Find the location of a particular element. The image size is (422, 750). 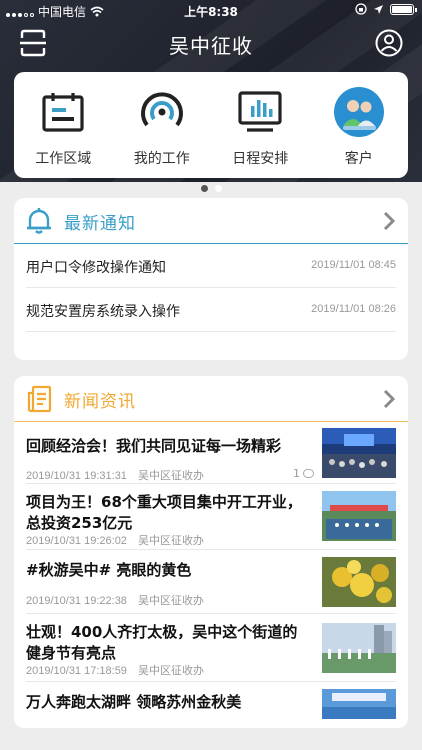

news-meta: 2019/10/31 19:22:38 吴中区征收办 is located at coordinates (119, 600).